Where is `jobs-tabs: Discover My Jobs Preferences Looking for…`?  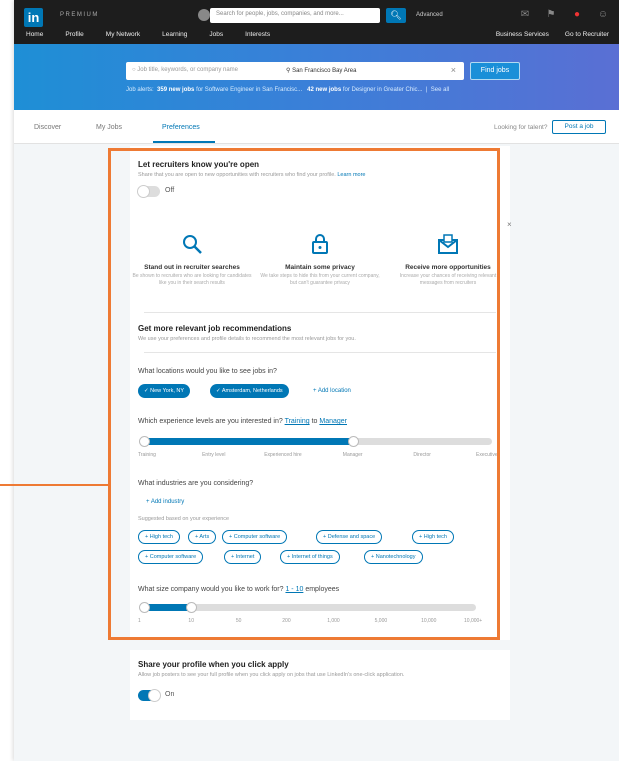
jobs-tabs: Discover My Jobs Preferences Looking for… is located at coordinates (316, 127).